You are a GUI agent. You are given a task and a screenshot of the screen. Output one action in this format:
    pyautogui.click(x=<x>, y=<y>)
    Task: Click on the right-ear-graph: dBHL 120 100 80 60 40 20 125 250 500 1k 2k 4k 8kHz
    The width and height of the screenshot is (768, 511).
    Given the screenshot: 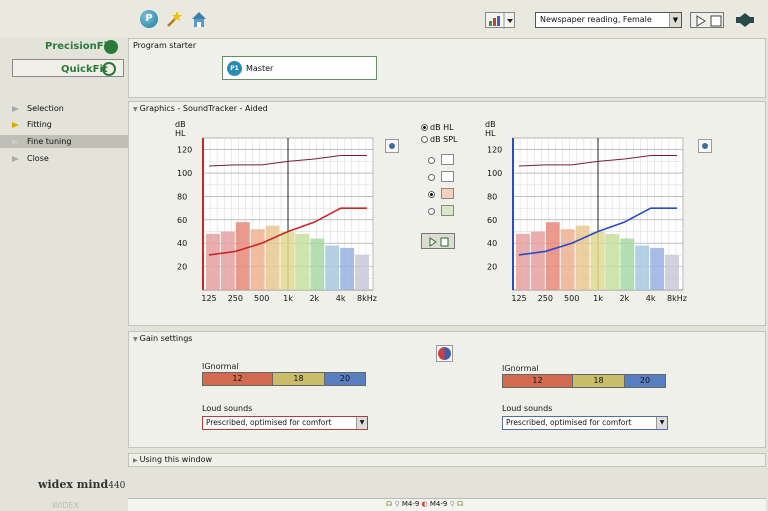 What is the action you would take?
    pyautogui.click(x=586, y=211)
    